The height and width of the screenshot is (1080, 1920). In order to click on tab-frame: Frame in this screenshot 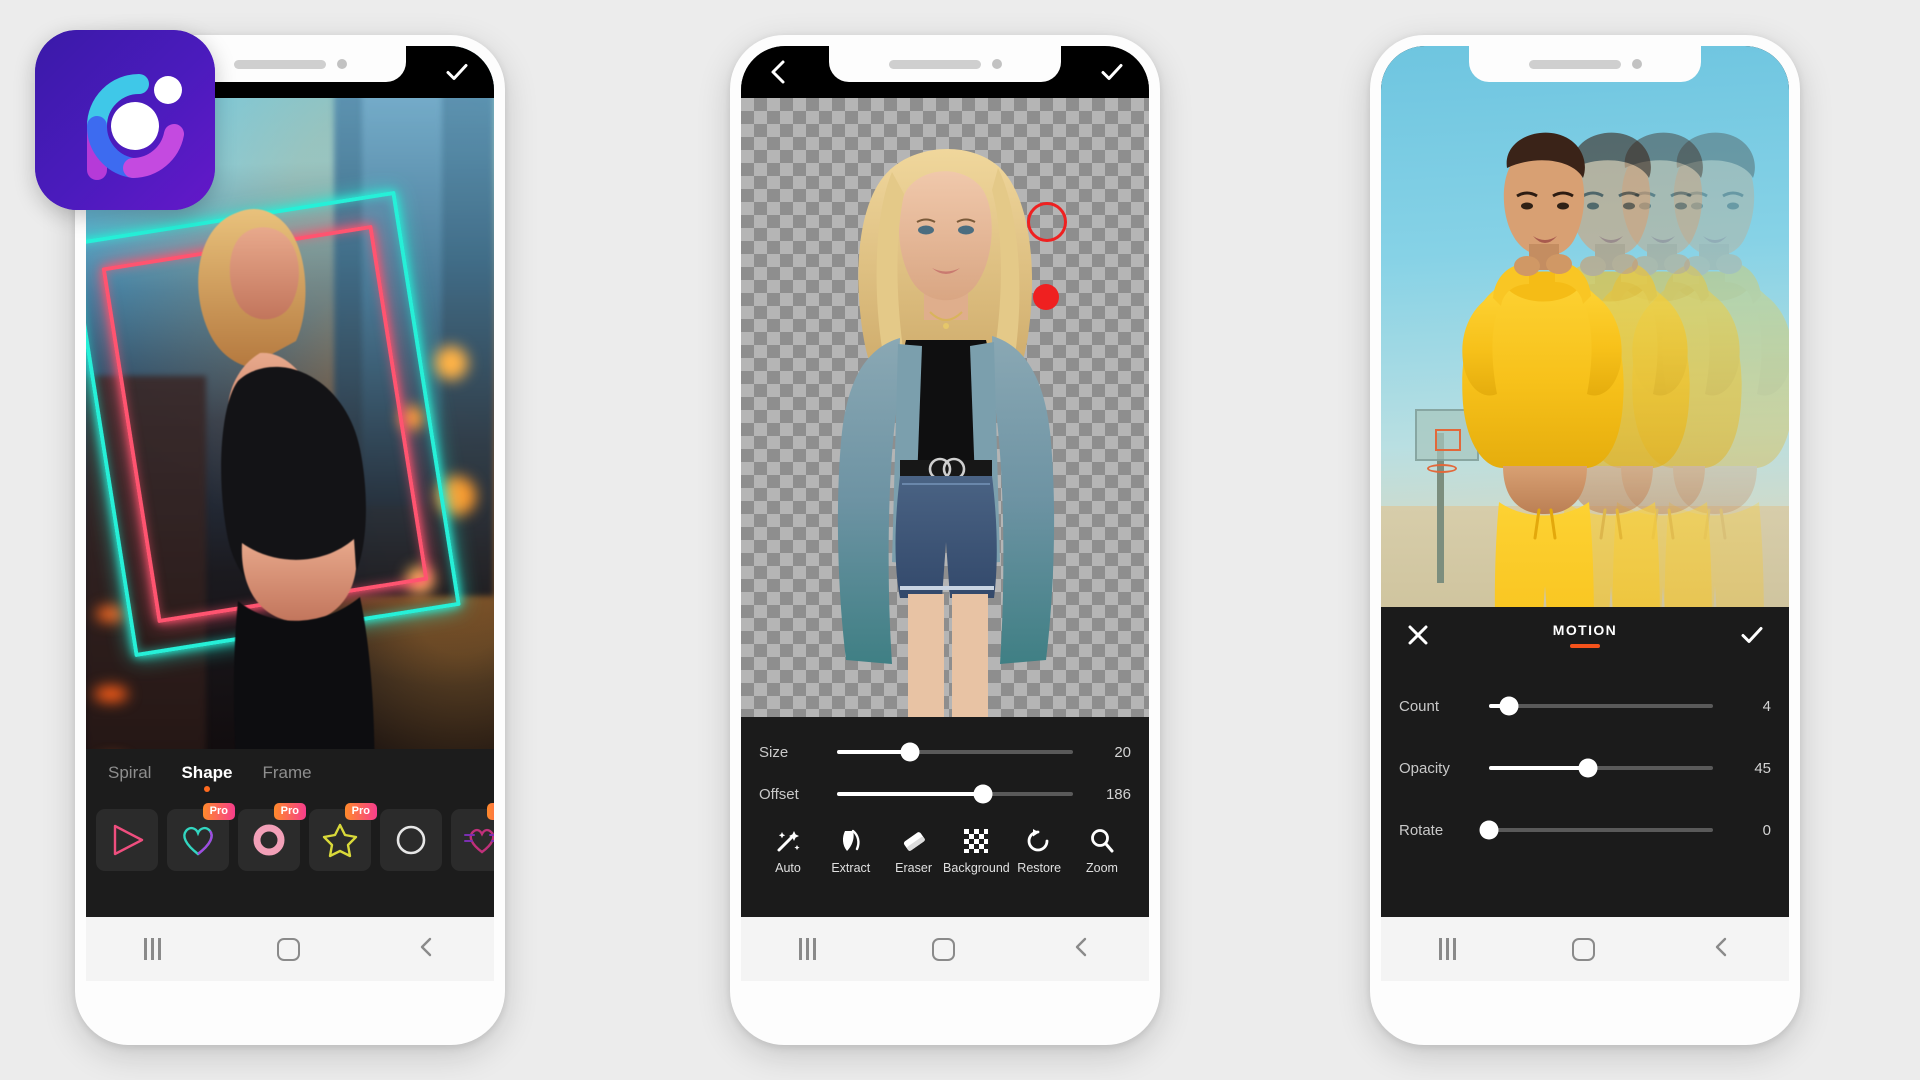, I will do `click(287, 777)`.